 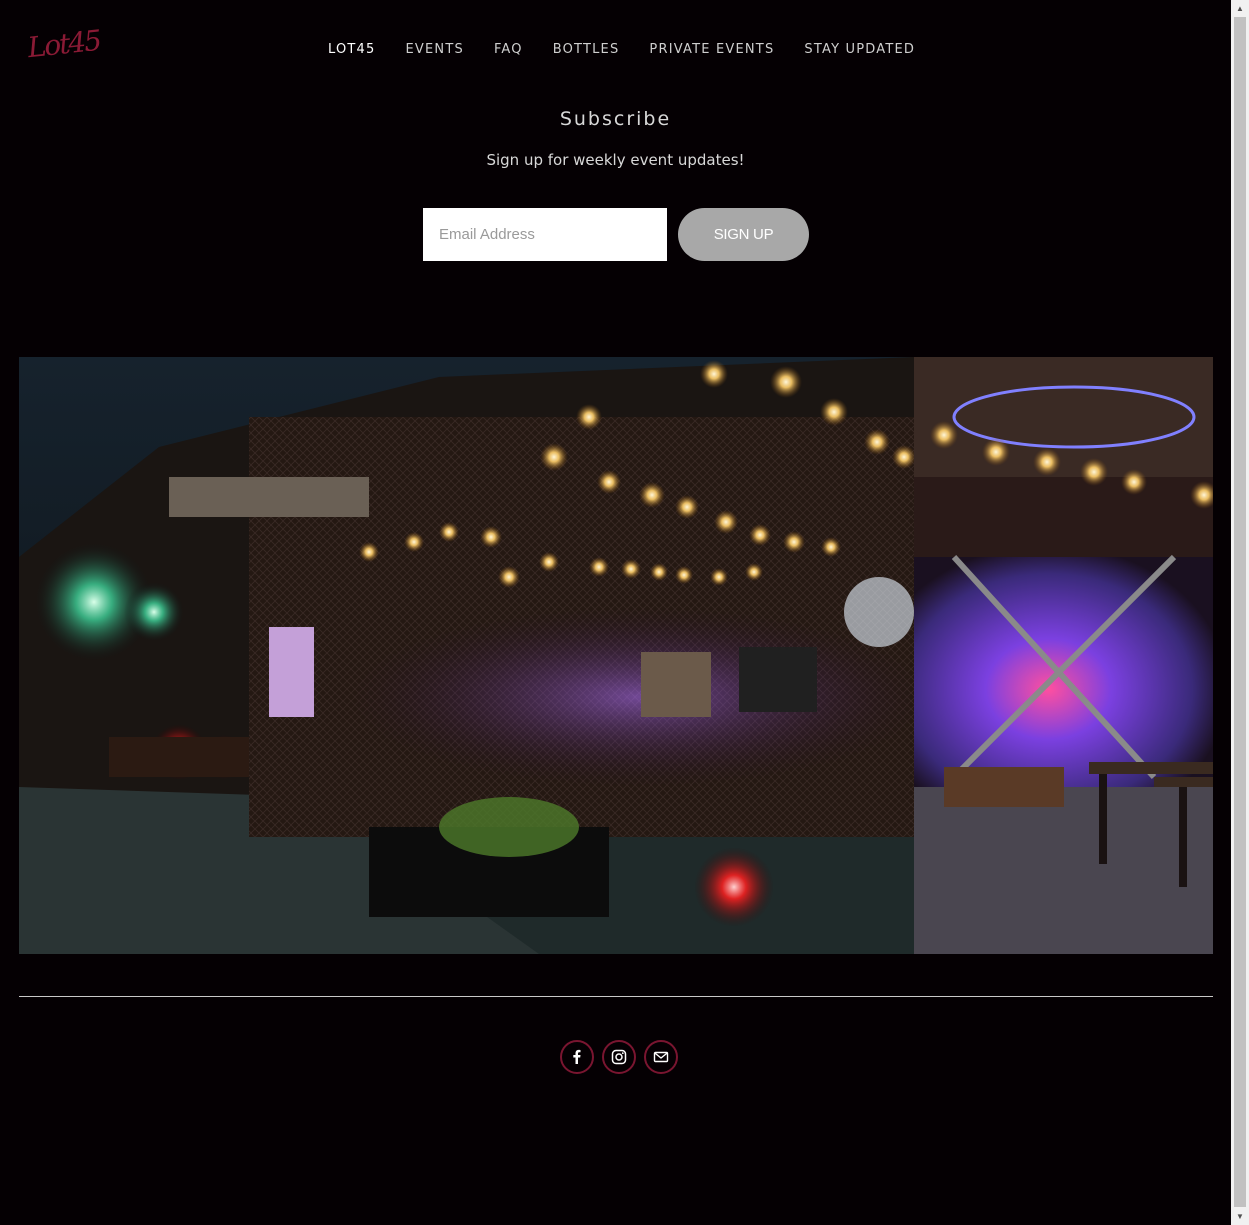 I want to click on nav-item-stay-updated: STAY UPDATED, so click(x=859, y=50).